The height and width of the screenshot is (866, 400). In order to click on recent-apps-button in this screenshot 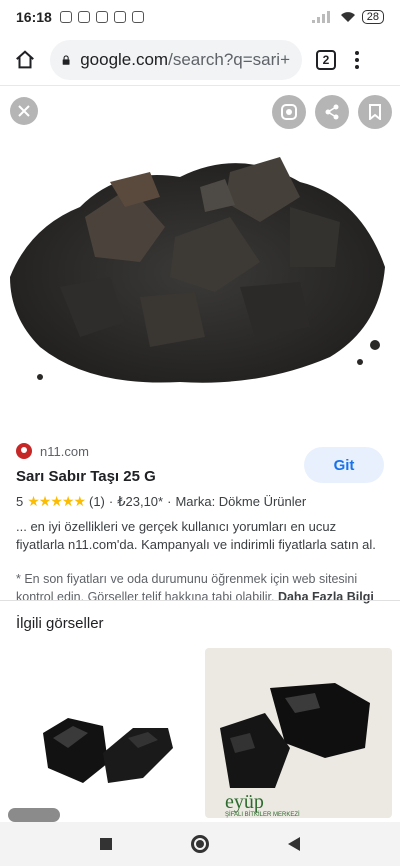, I will do `click(105, 844)`.